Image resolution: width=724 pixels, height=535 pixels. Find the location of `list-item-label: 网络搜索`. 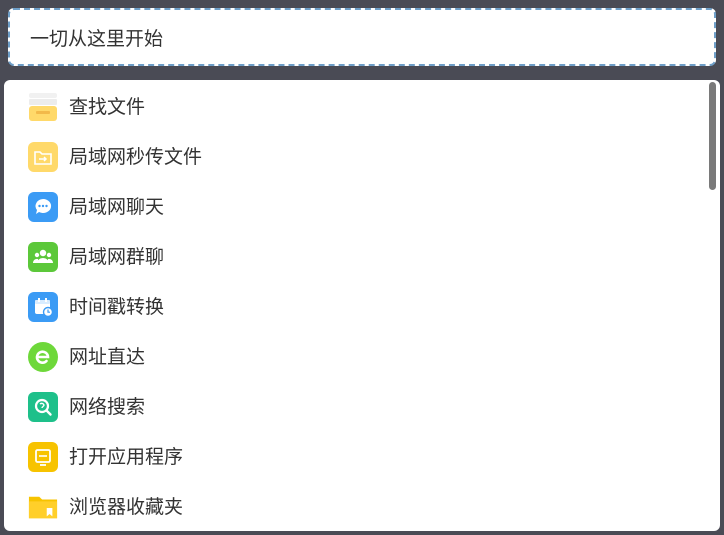

list-item-label: 网络搜索 is located at coordinates (107, 407).